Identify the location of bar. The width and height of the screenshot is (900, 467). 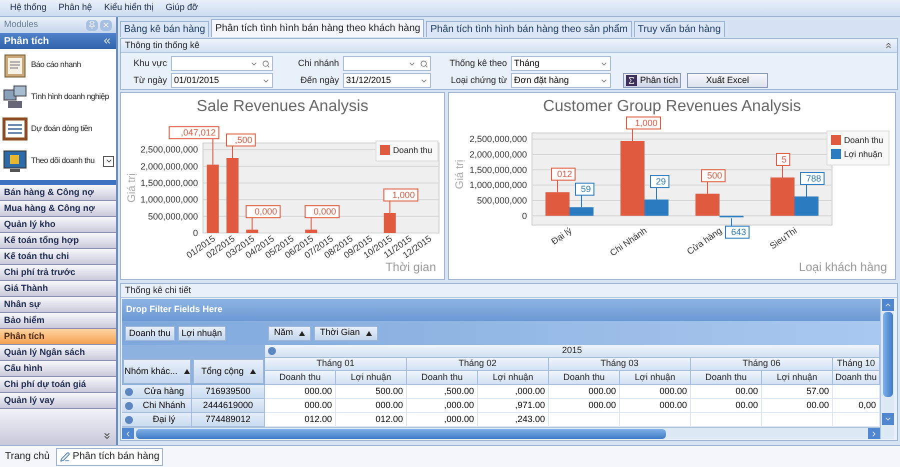
(252, 231).